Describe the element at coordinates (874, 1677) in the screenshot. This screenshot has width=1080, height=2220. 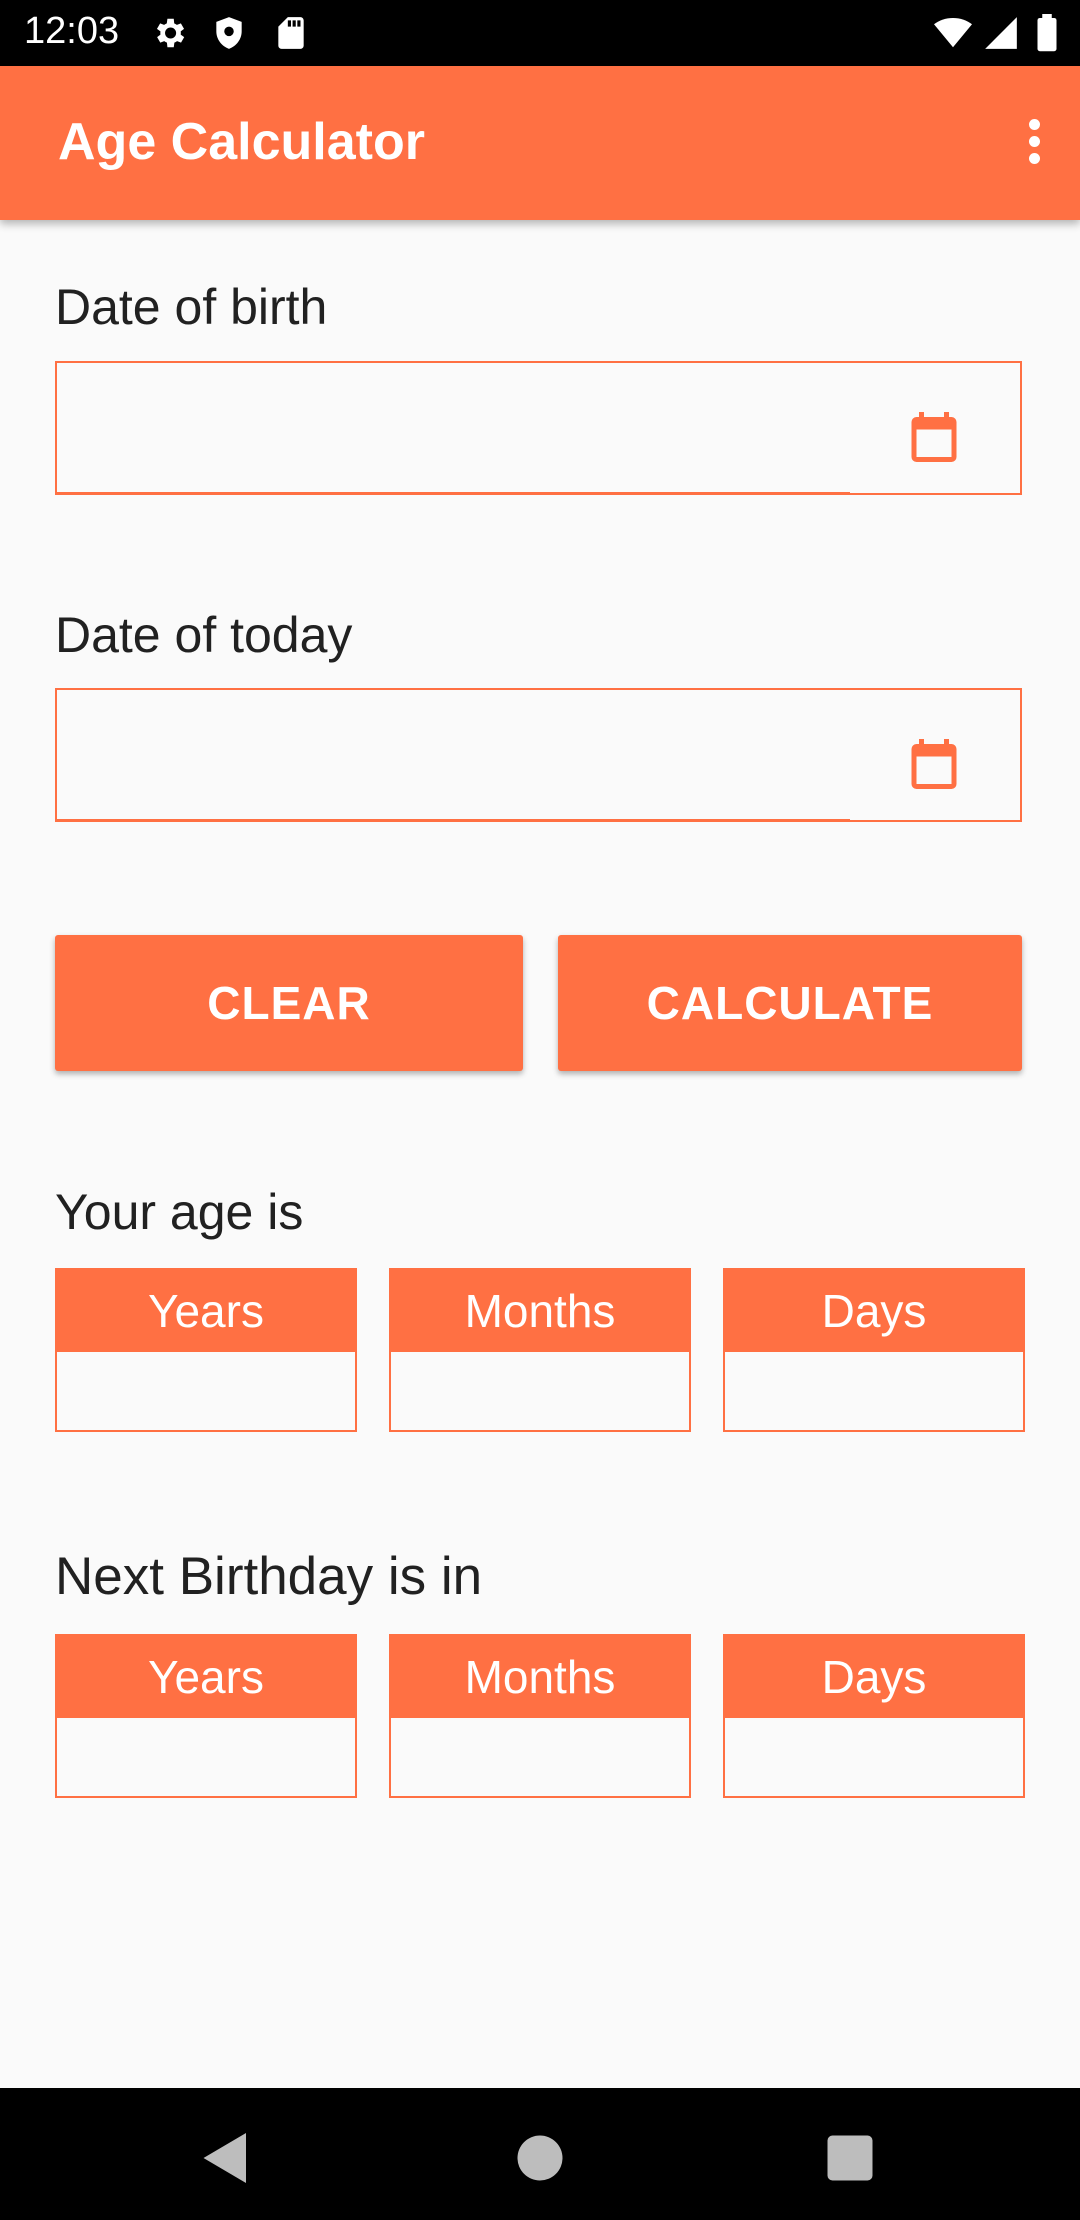
I see `next-days-label: Days` at that location.